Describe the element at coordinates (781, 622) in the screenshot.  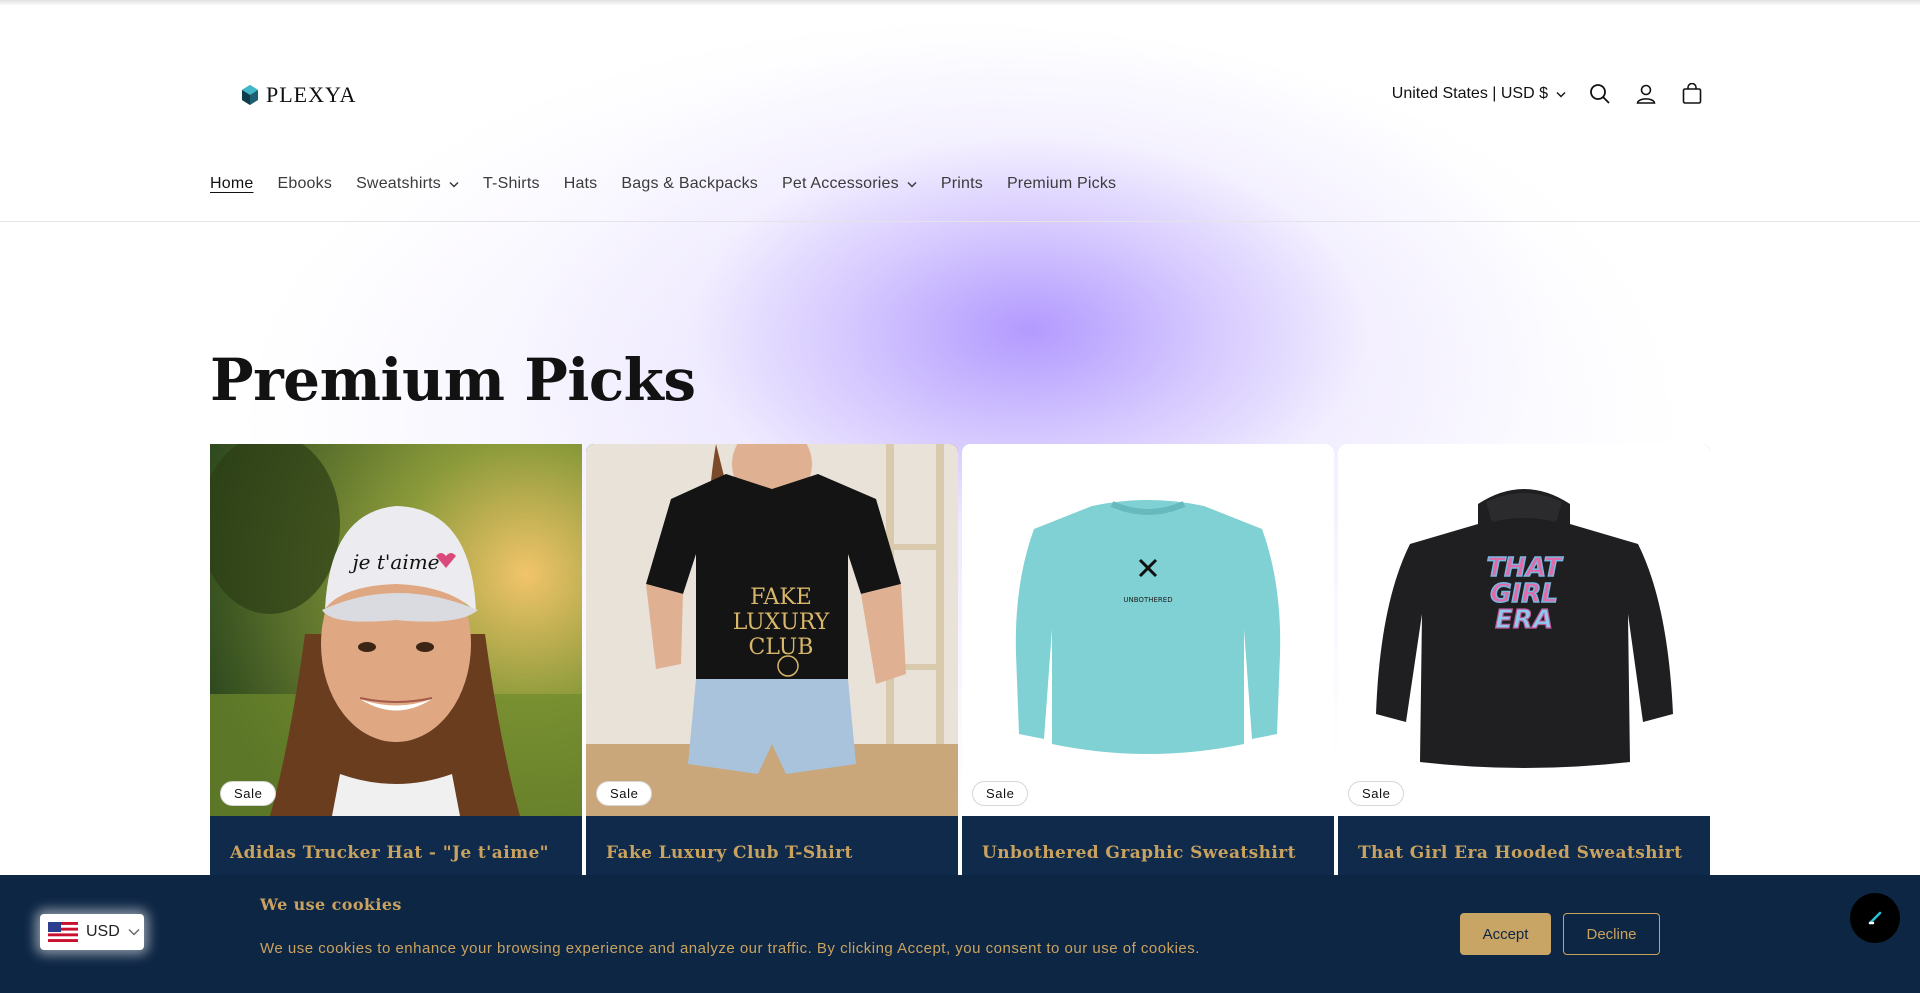
I see `shirt-print-line: LUXURY` at that location.